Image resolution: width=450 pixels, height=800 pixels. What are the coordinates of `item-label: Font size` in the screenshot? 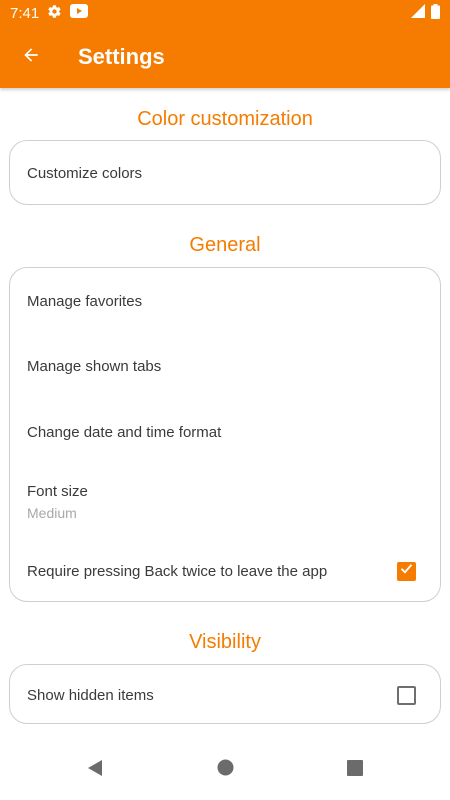 It's located at (57, 491).